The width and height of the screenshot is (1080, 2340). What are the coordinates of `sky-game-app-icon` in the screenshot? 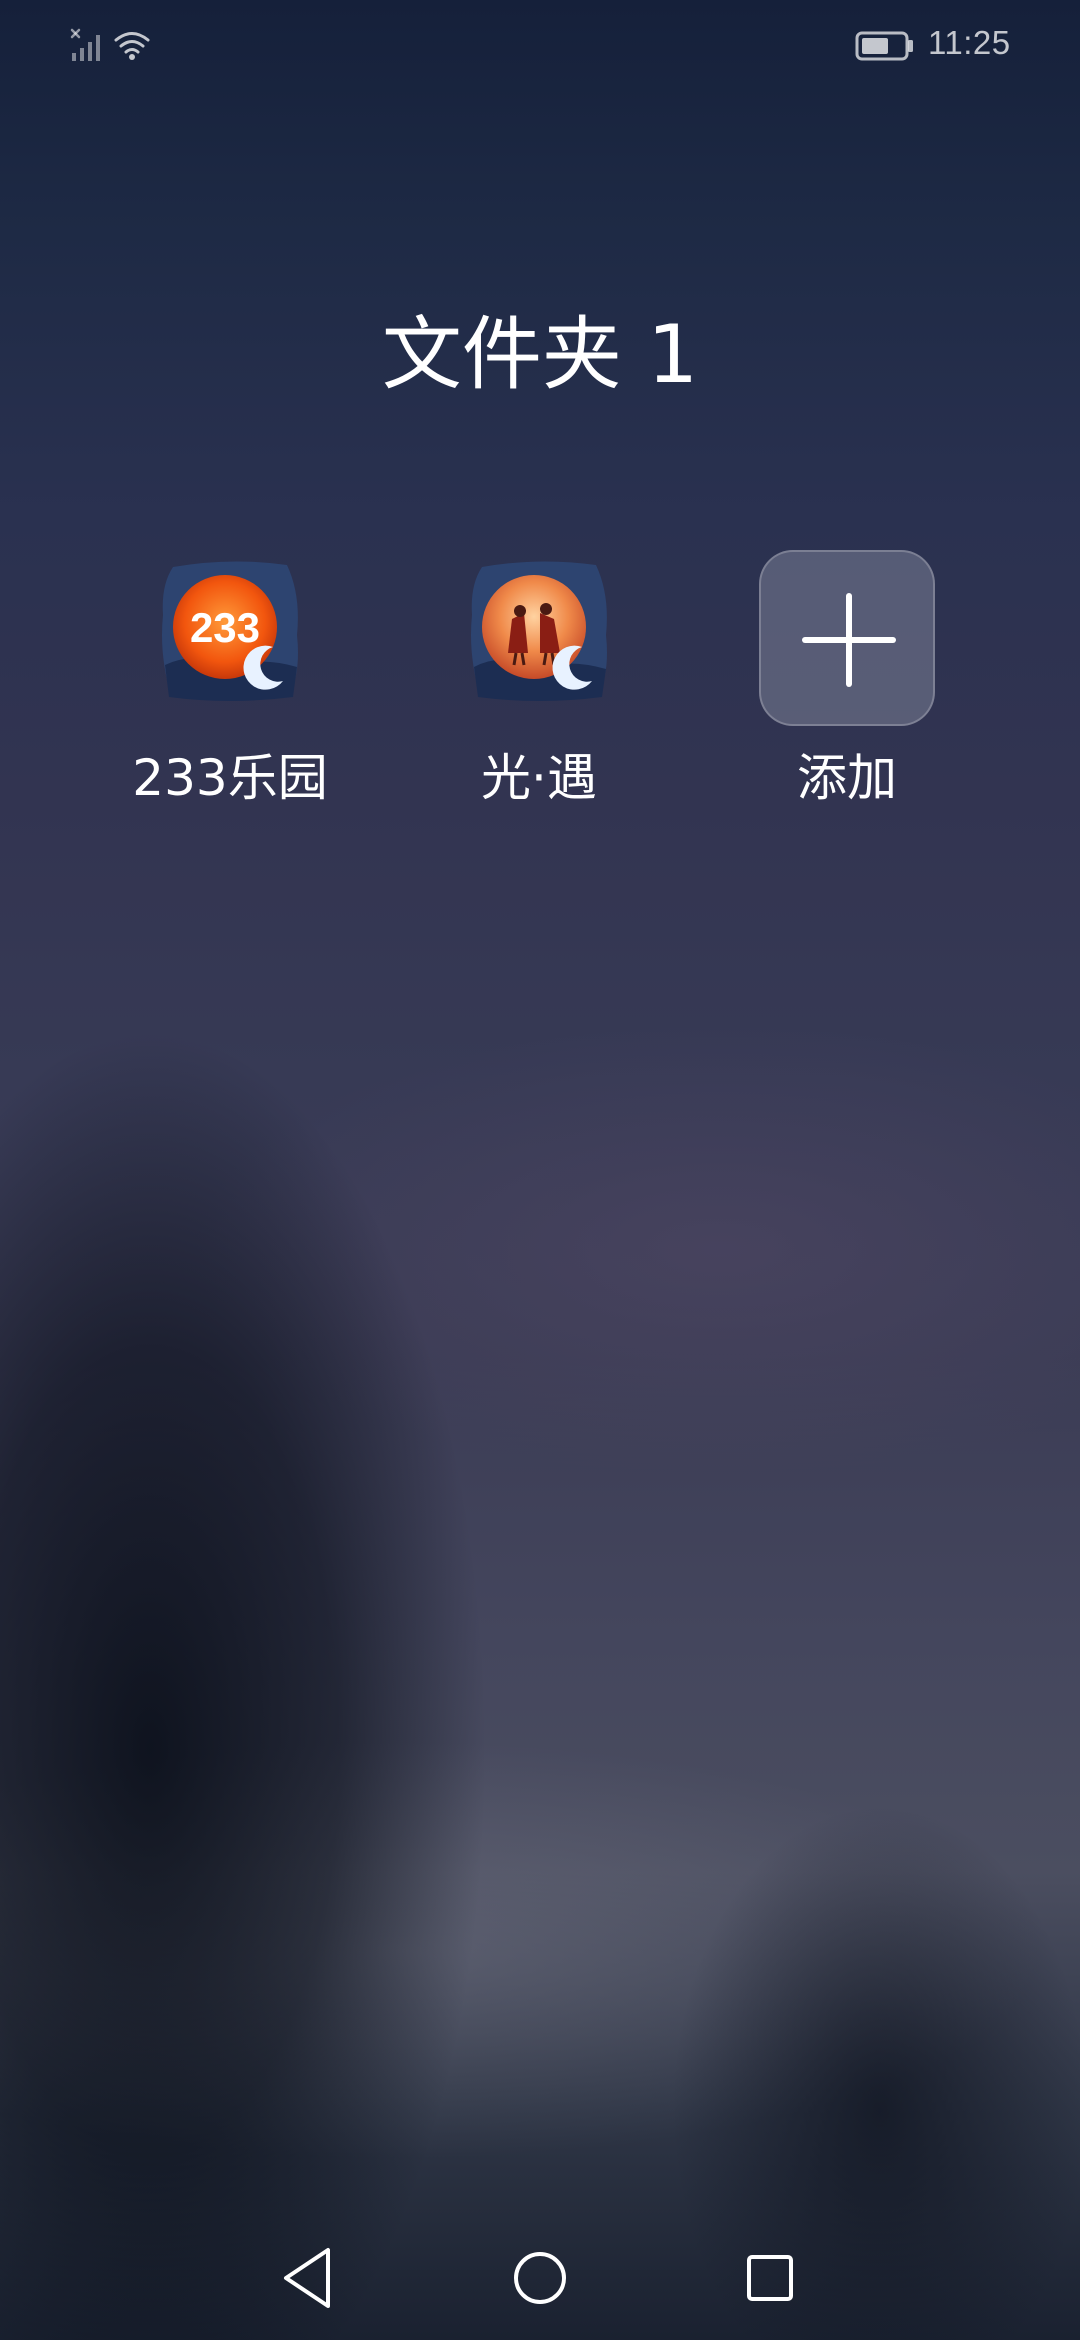 It's located at (539, 631).